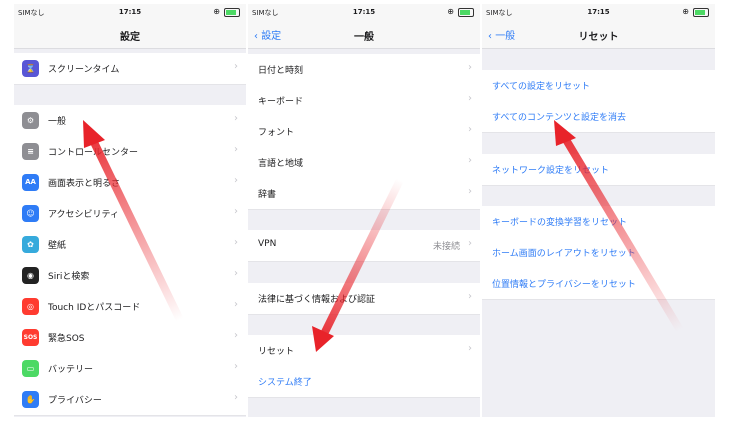  Describe the element at coordinates (57, 246) in the screenshot. I see `item-label: 壁紙` at that location.